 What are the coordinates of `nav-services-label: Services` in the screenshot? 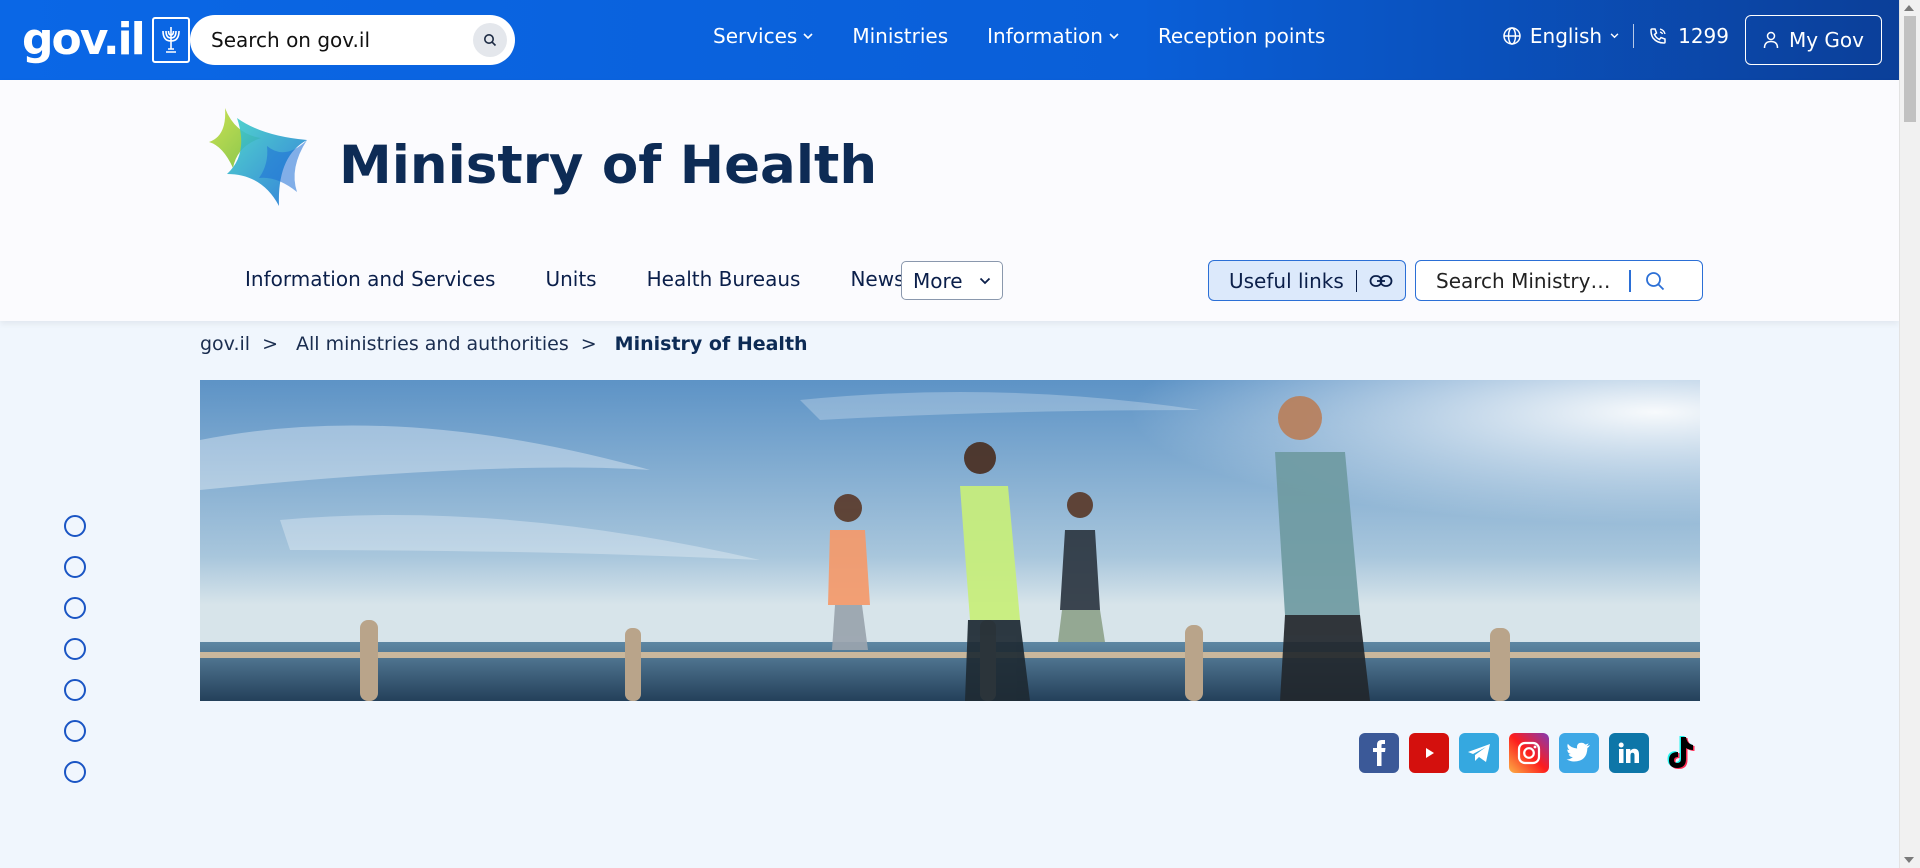 It's located at (755, 36).